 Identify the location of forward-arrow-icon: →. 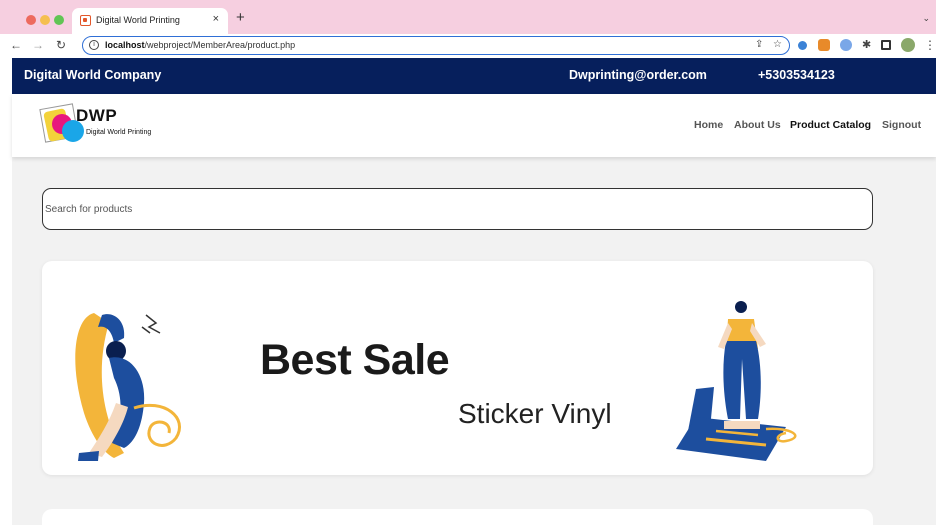
(38, 45).